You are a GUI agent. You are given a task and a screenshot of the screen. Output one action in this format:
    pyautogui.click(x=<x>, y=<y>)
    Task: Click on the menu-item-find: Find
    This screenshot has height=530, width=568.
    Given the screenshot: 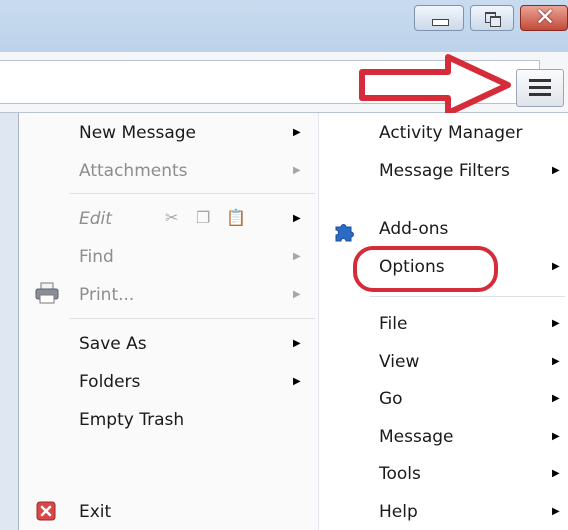 What is the action you would take?
    pyautogui.click(x=96, y=257)
    